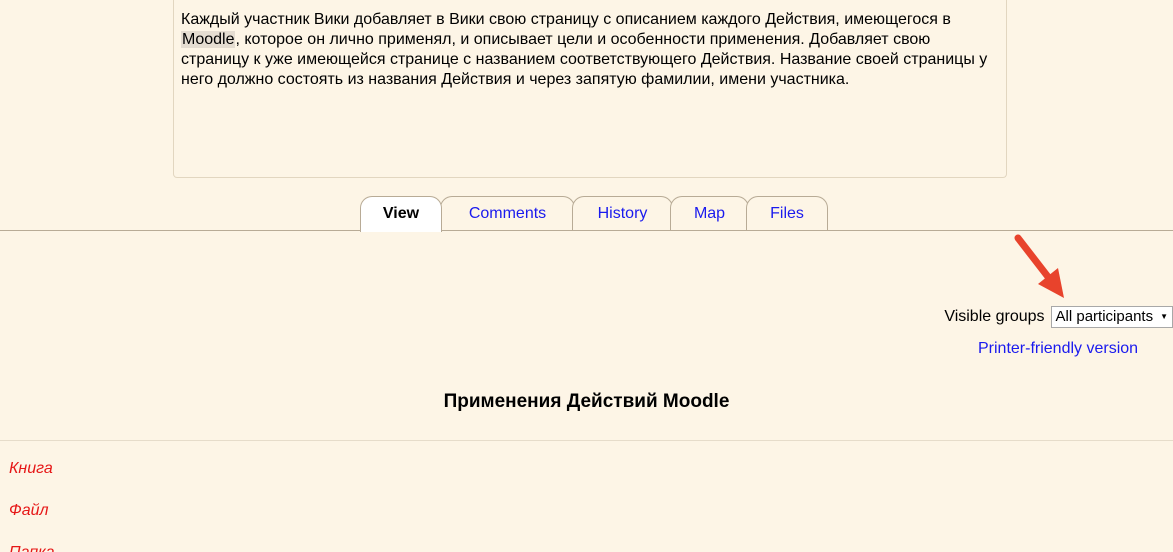  Describe the element at coordinates (208, 39) in the screenshot. I see `intro-highlight: Moodle` at that location.